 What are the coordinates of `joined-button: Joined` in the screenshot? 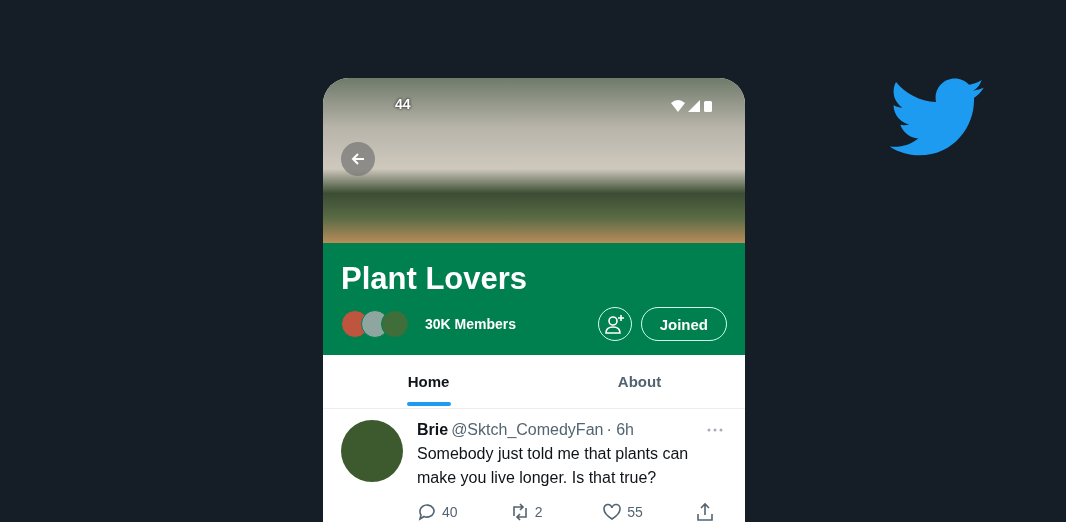 It's located at (683, 324).